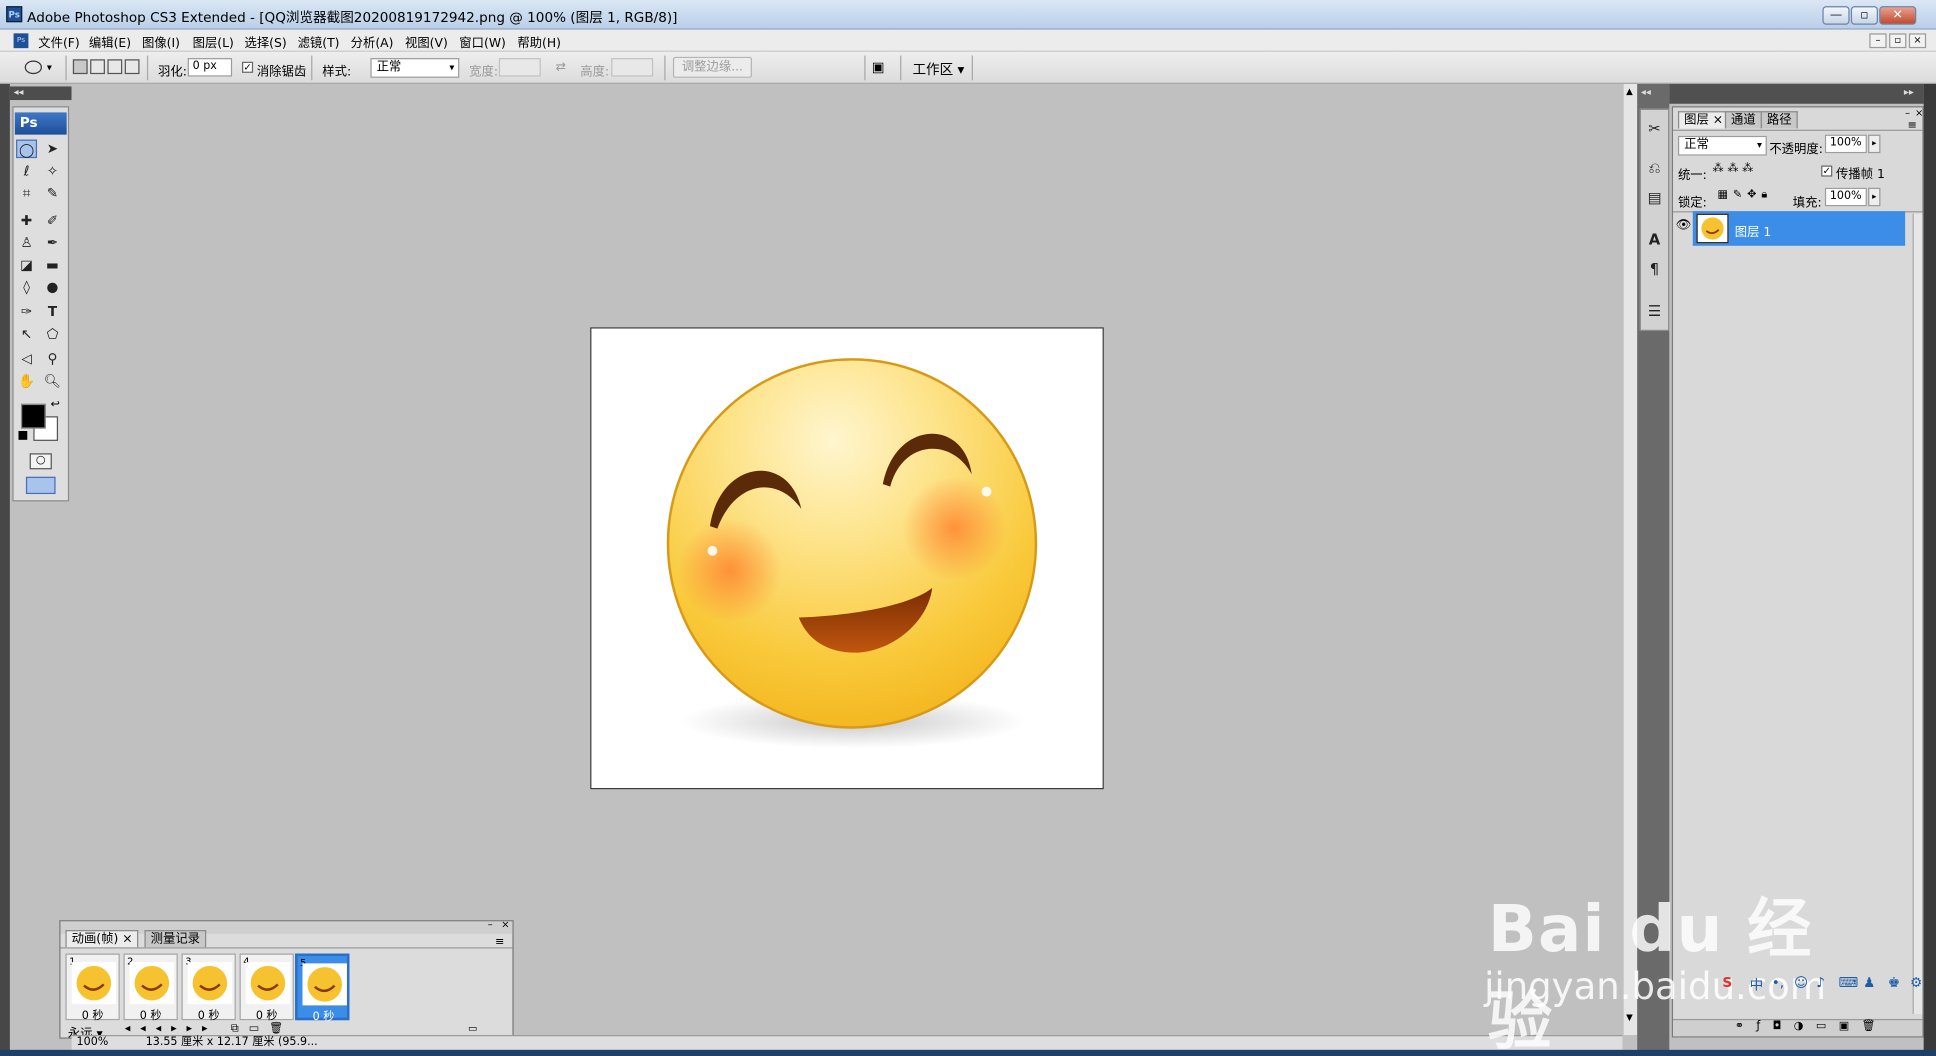 This screenshot has width=1936, height=1056. Describe the element at coordinates (1836, 15) in the screenshot. I see `minimize-button: —` at that location.